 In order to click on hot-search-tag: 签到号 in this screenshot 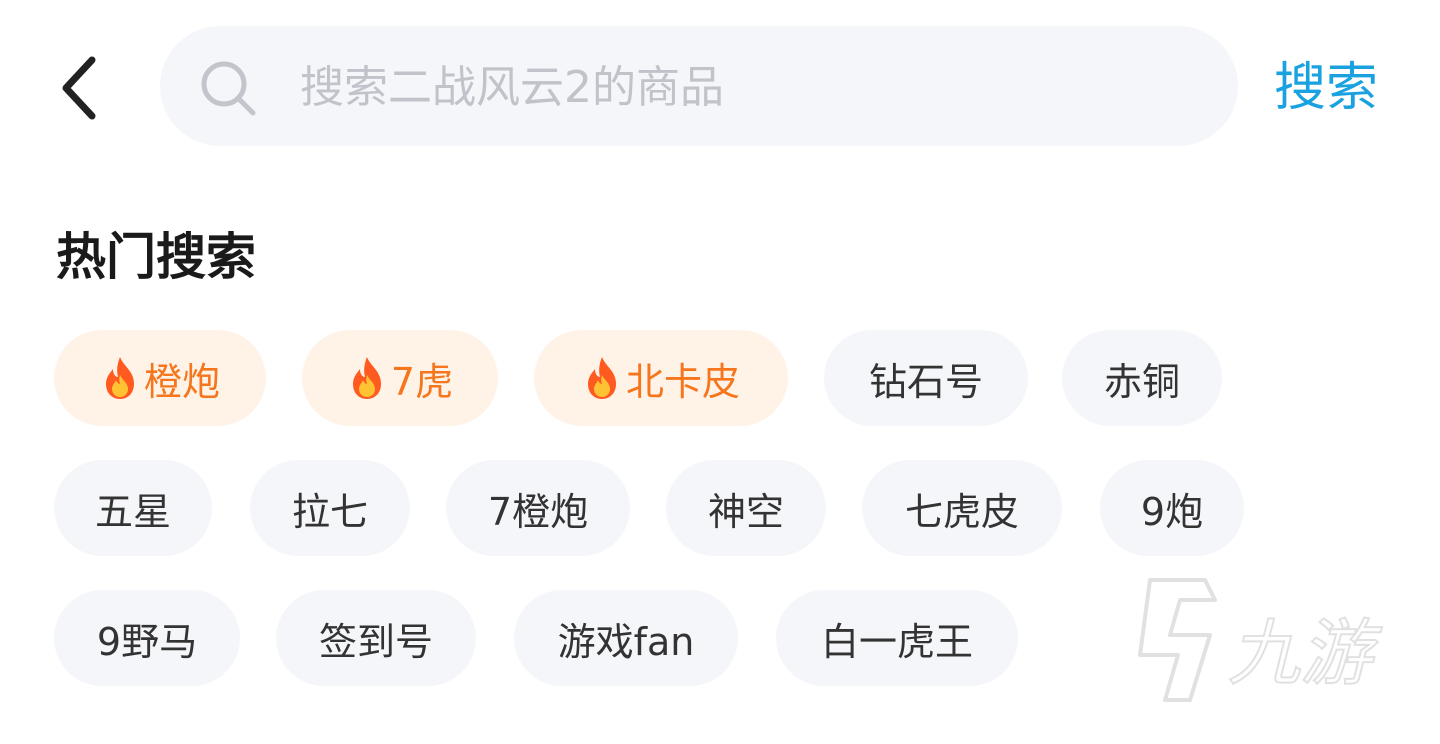, I will do `click(376, 638)`.